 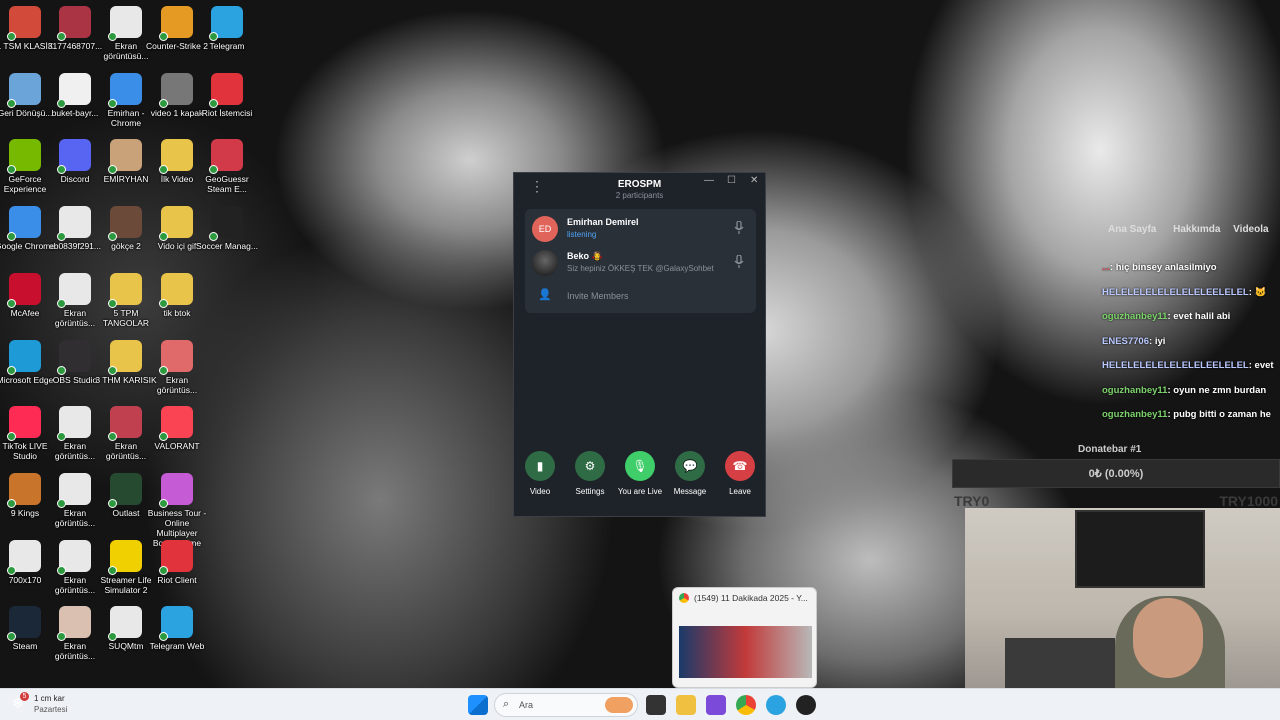 What do you see at coordinates (227, 28) in the screenshot?
I see `desktop-icon: Telegram` at bounding box center [227, 28].